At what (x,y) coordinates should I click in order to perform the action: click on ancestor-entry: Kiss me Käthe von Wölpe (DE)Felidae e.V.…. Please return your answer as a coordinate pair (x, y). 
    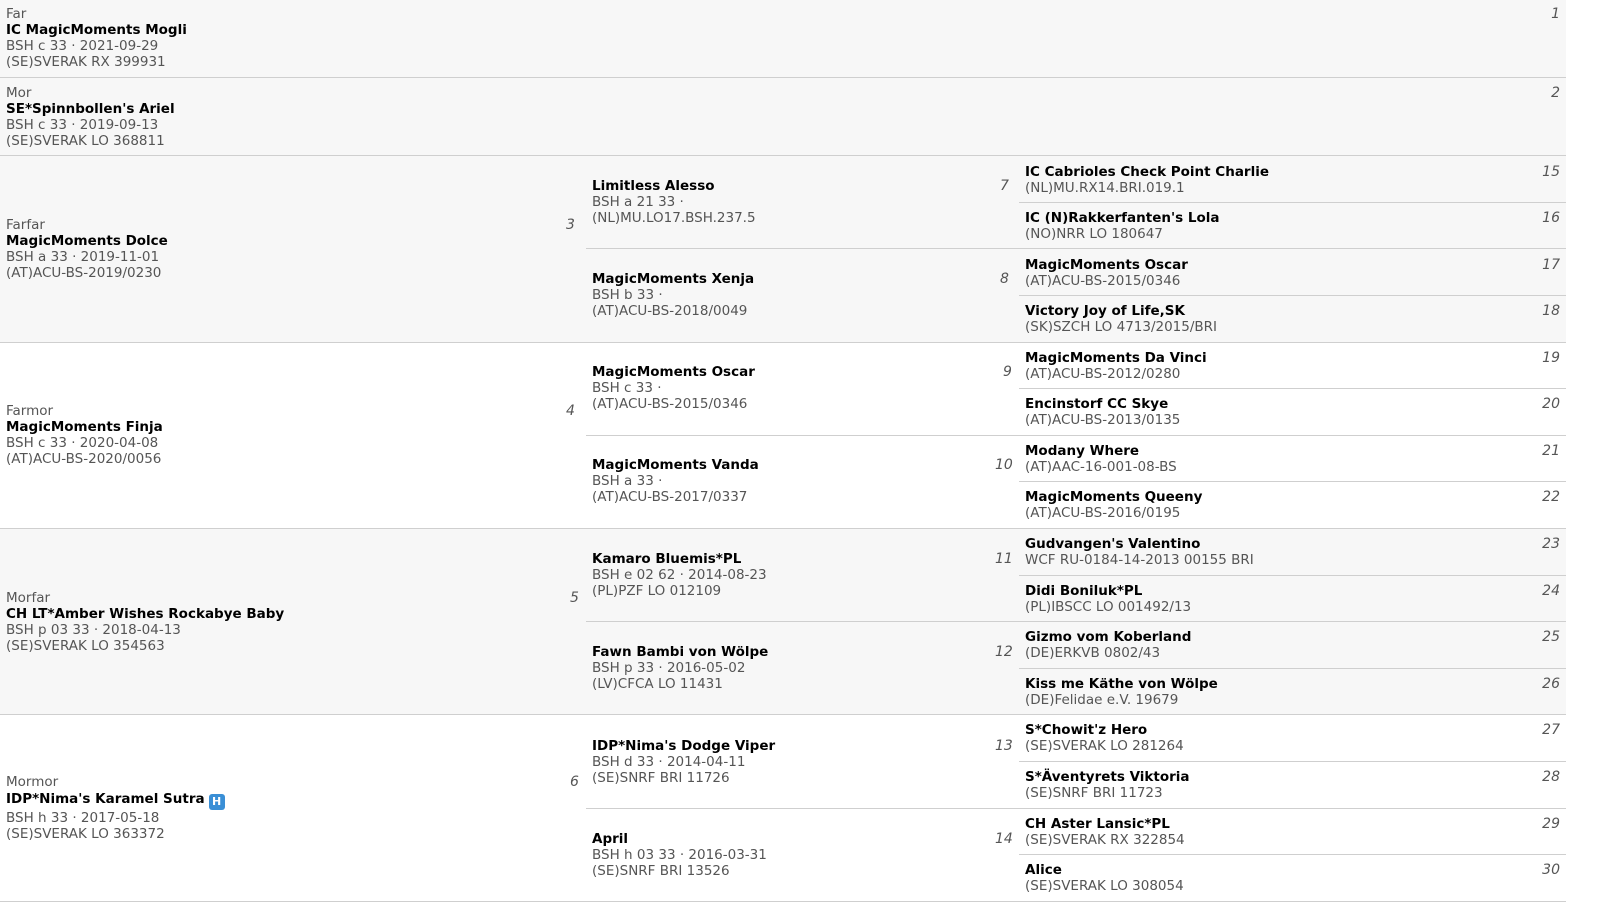
    Looking at the image, I should click on (1121, 692).